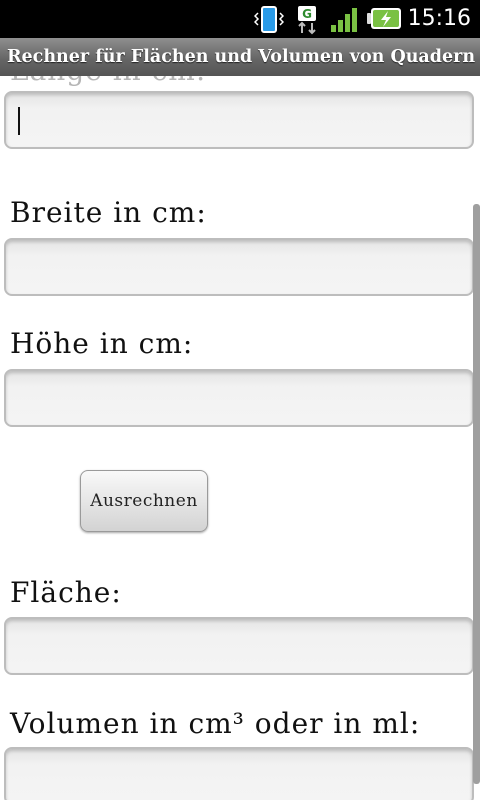 This screenshot has height=800, width=480. I want to click on hoehe-input, so click(239, 398).